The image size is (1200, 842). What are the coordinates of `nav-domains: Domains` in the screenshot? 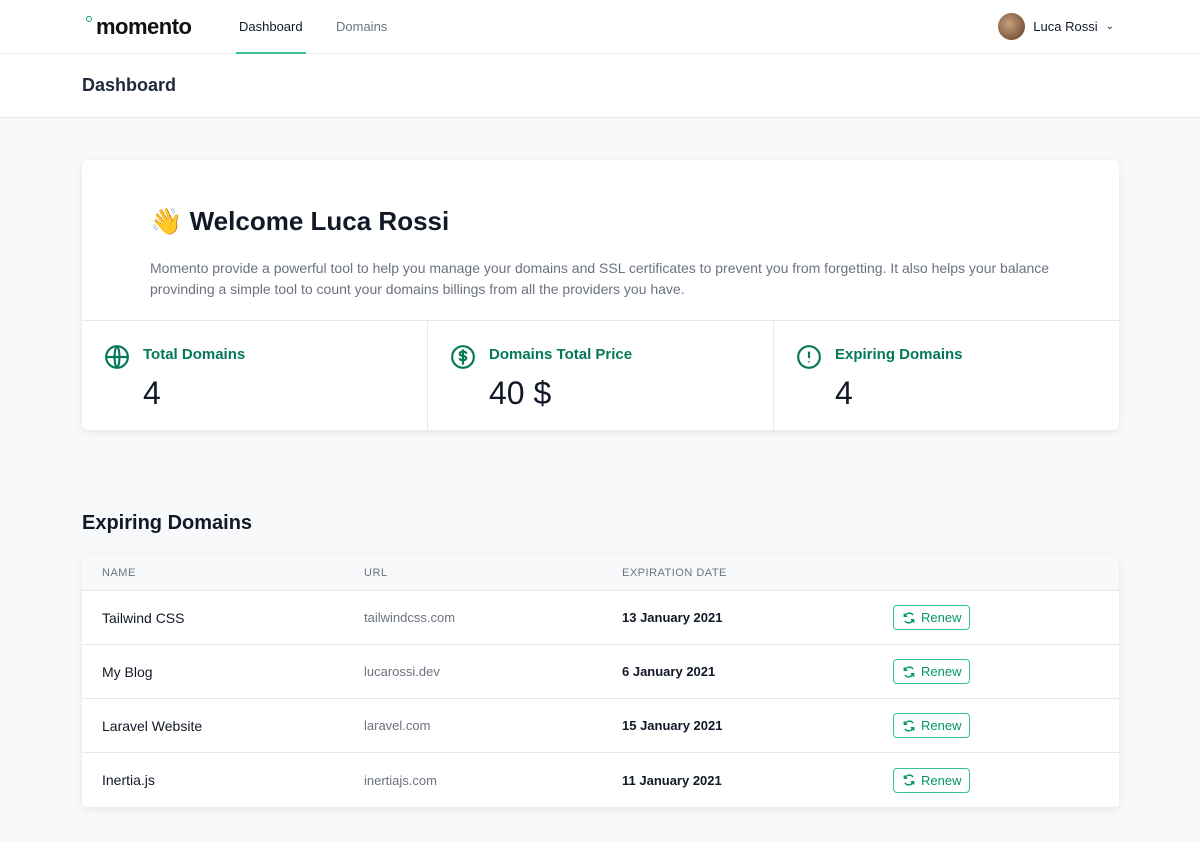 It's located at (361, 27).